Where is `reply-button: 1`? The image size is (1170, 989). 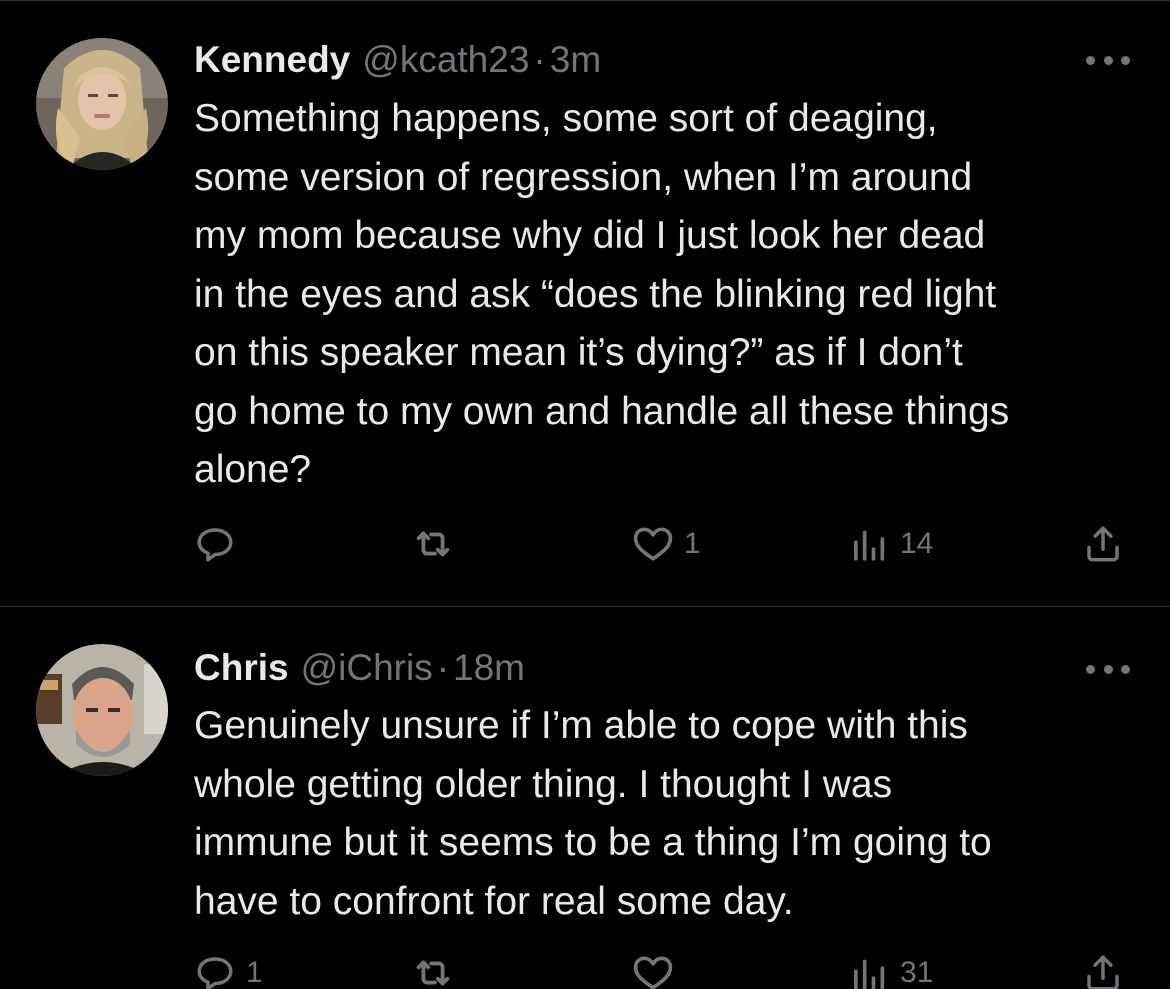
reply-button: 1 is located at coordinates (227, 966).